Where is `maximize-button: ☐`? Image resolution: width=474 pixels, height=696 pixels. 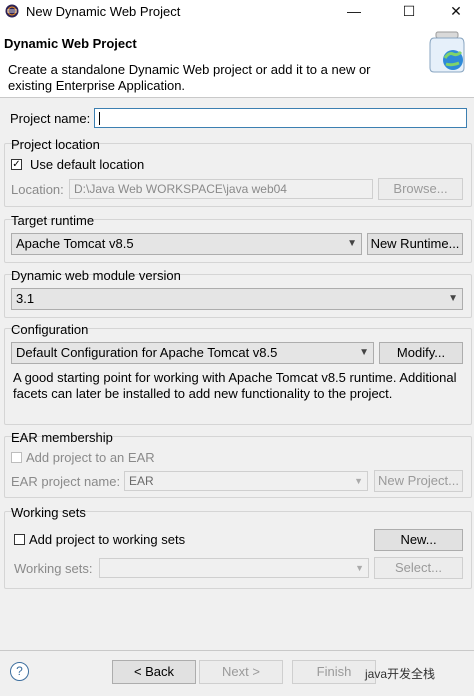 maximize-button: ☐ is located at coordinates (409, 11).